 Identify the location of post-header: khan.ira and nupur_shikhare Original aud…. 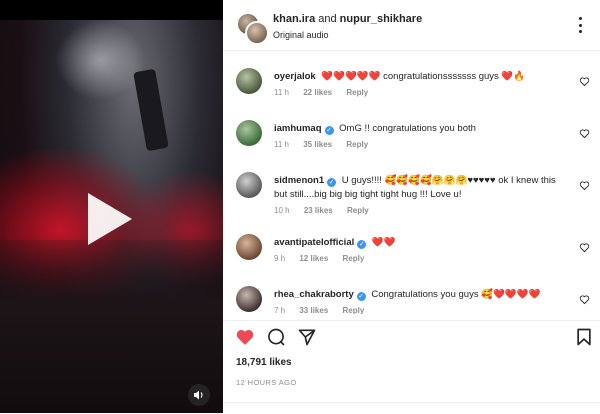
(411, 25).